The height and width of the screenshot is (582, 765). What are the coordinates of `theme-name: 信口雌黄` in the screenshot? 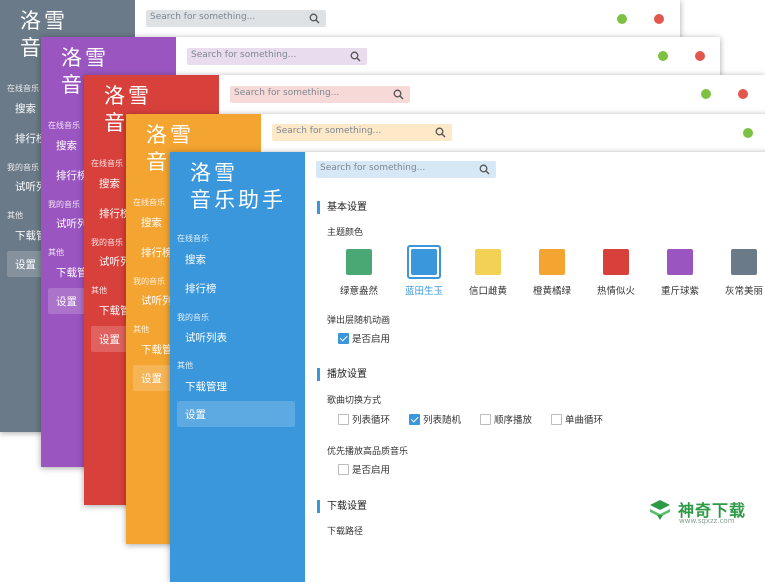 It's located at (488, 291).